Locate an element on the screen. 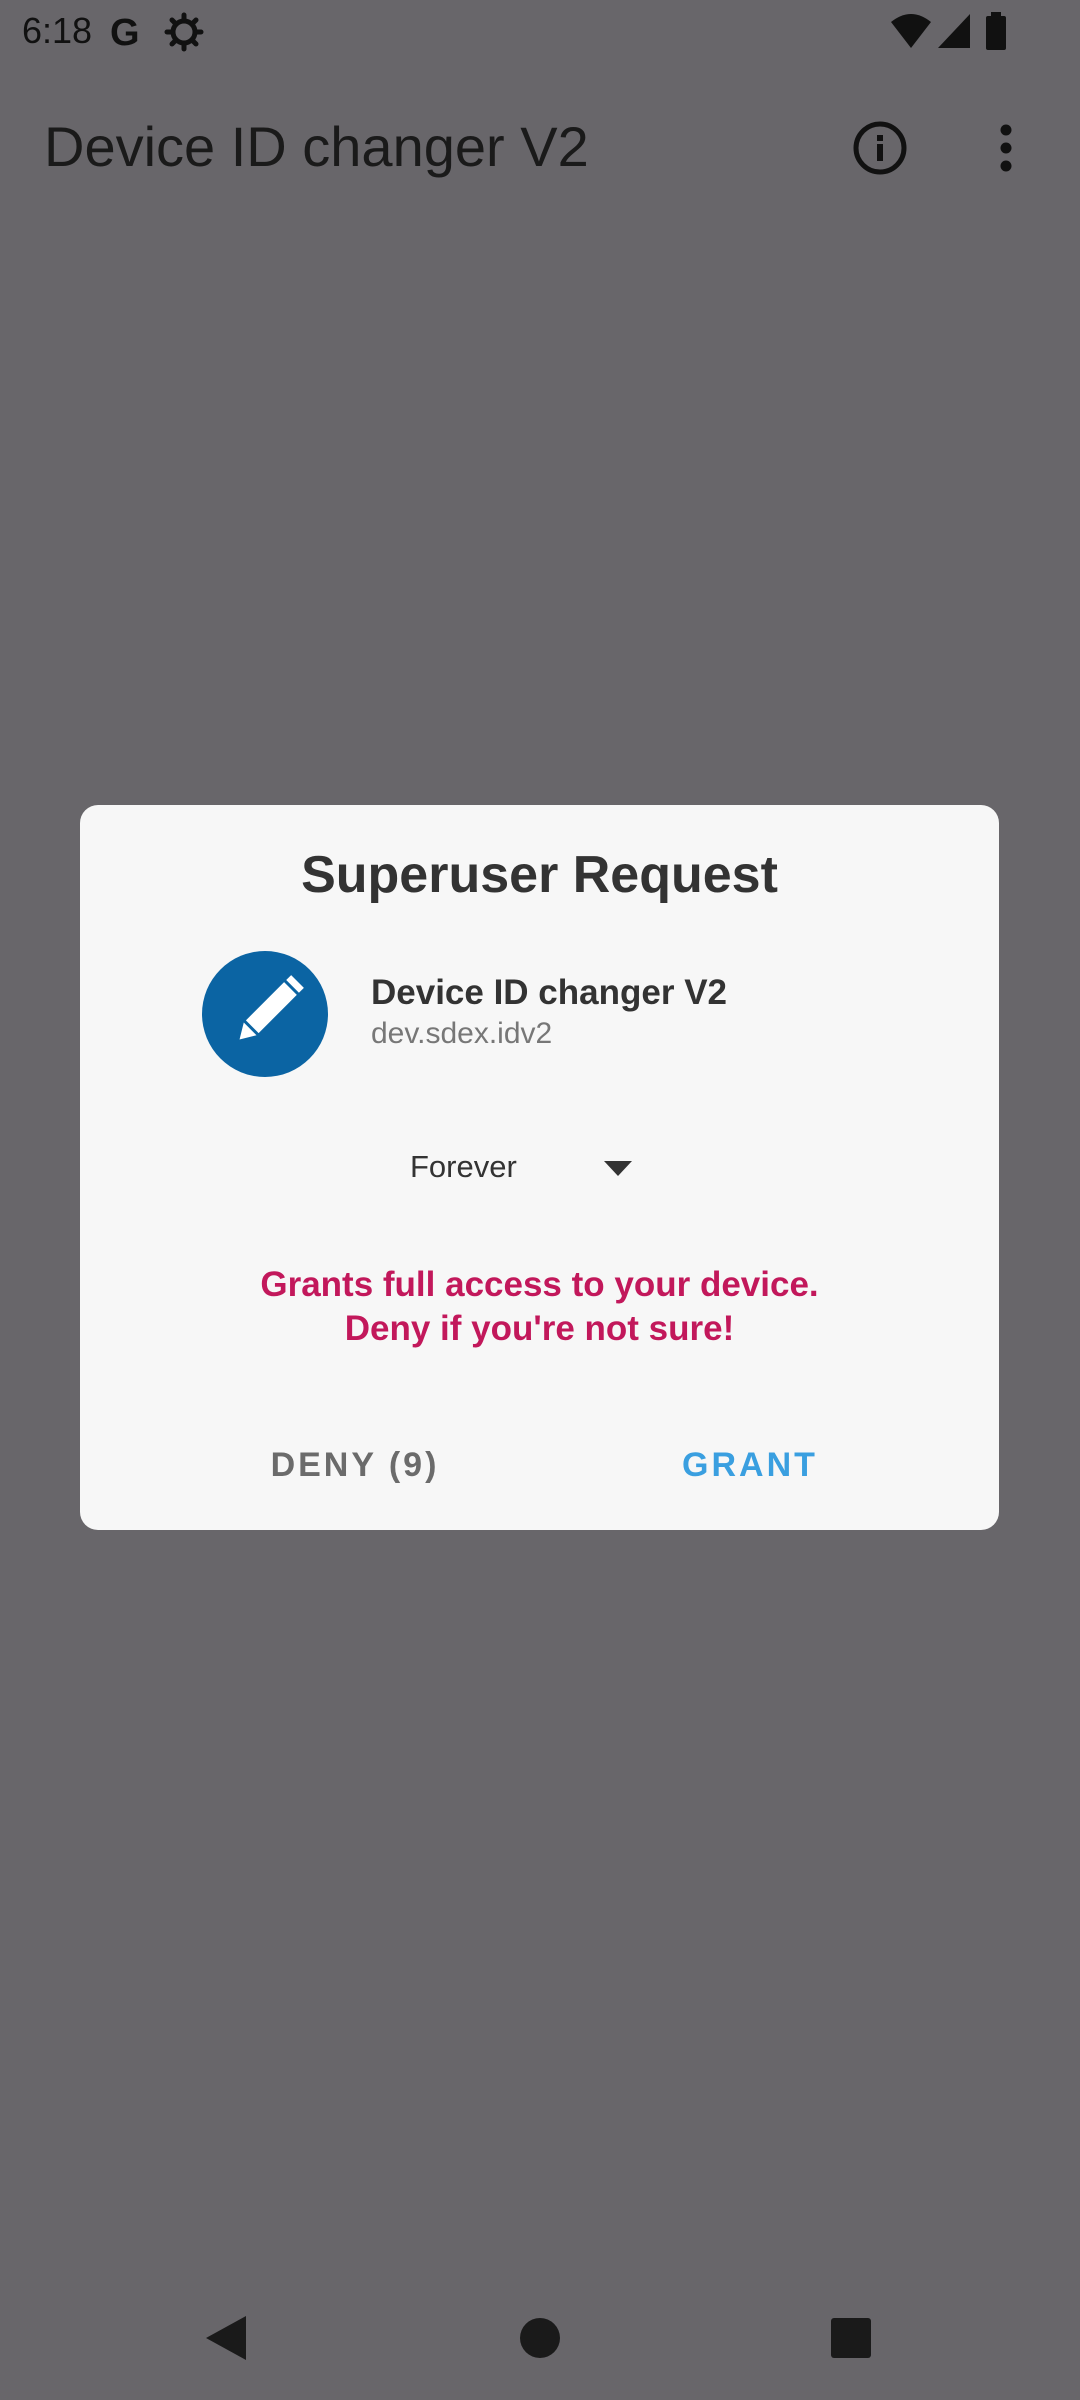 The image size is (1080, 2400). status-time: 6:18 is located at coordinates (57, 30).